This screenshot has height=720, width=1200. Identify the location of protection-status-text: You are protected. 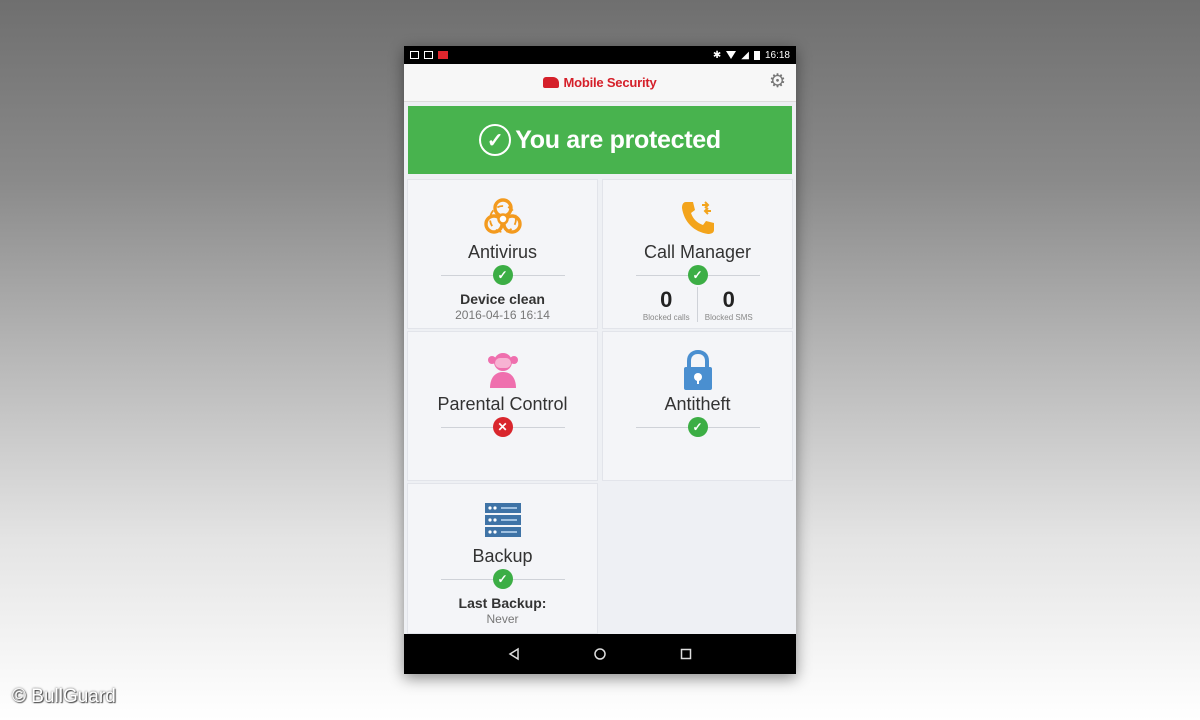
(618, 139).